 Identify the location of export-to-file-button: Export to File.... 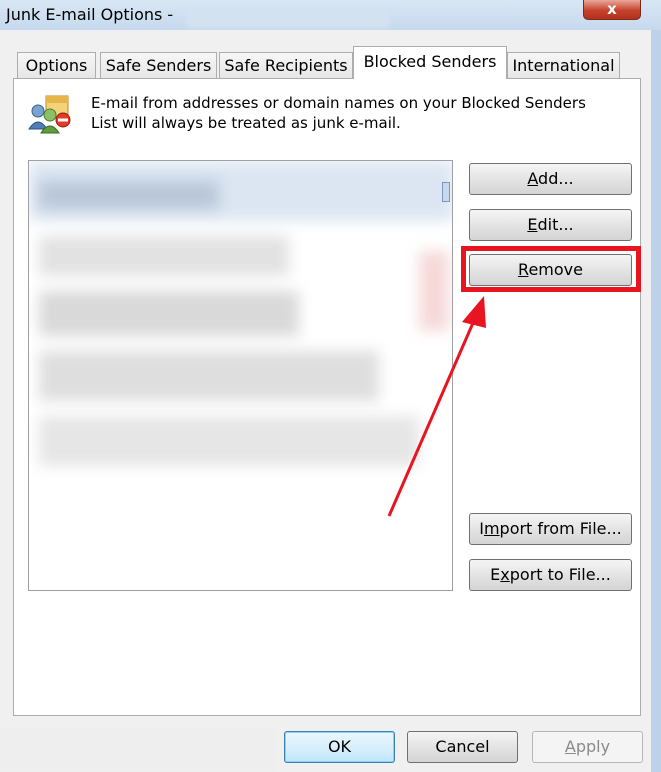
(550, 575).